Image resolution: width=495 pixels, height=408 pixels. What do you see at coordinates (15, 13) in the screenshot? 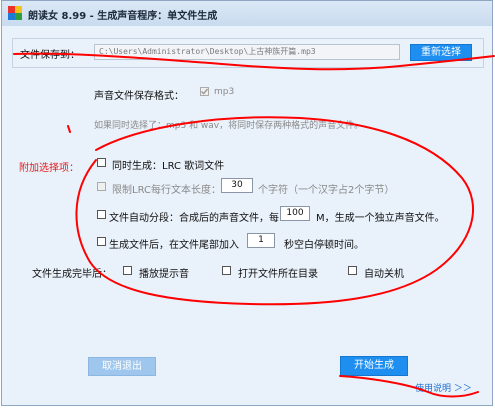
I see `app-logo-icon` at bounding box center [15, 13].